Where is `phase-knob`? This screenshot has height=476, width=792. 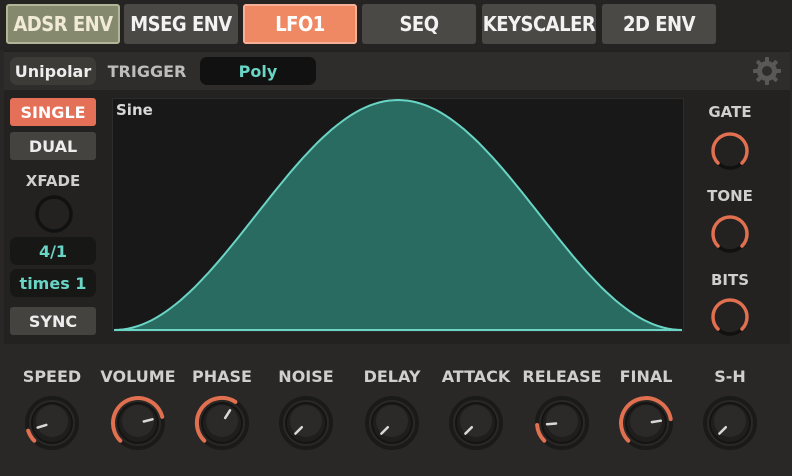 phase-knob is located at coordinates (222, 423).